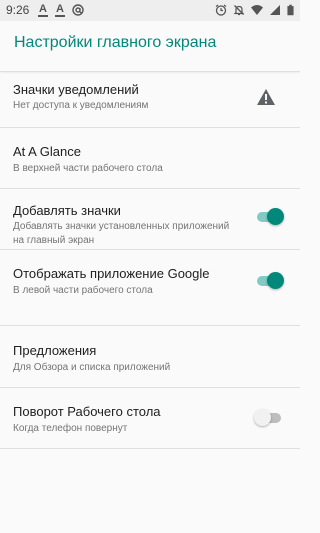 Image resolution: width=320 pixels, height=533 pixels. Describe the element at coordinates (257, 10) in the screenshot. I see `wifi-icon` at that location.